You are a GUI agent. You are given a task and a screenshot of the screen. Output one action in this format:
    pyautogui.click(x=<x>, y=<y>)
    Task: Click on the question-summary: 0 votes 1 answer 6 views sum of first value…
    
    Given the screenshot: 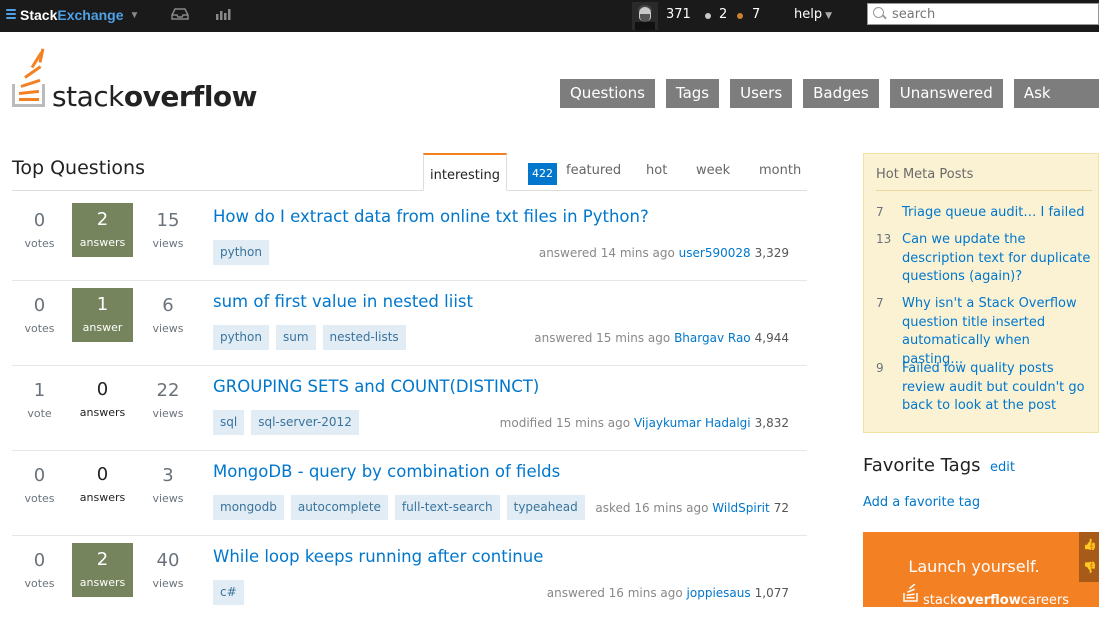 What is the action you would take?
    pyautogui.click(x=409, y=323)
    